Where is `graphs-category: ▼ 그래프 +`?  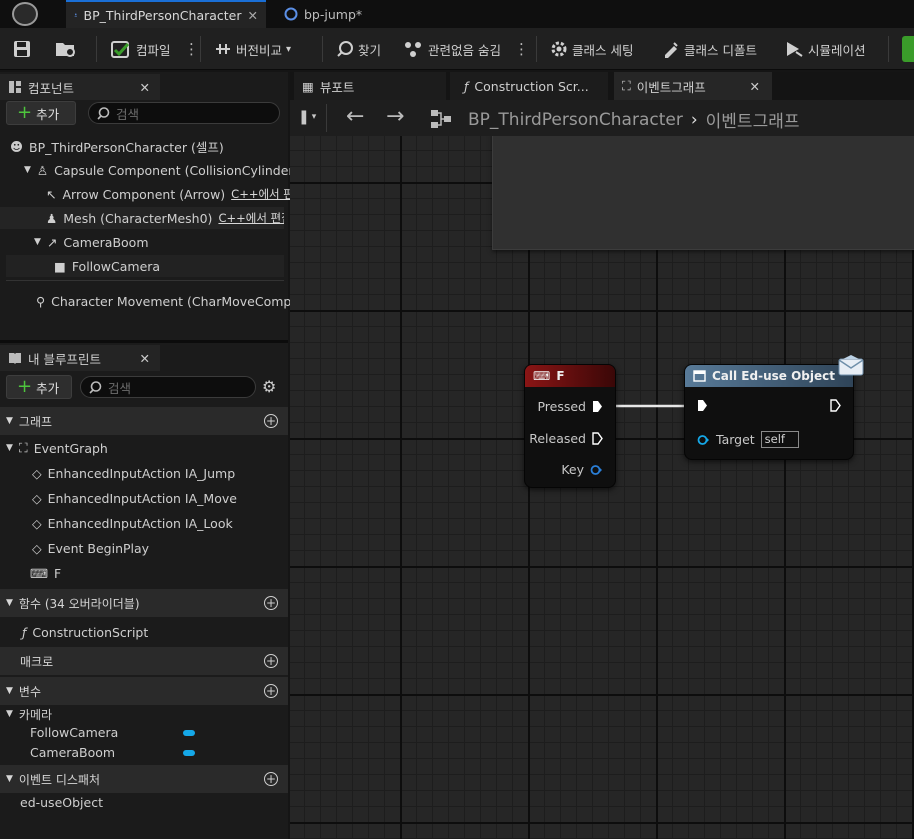
graphs-category: ▼ 그래프 + is located at coordinates (144, 421).